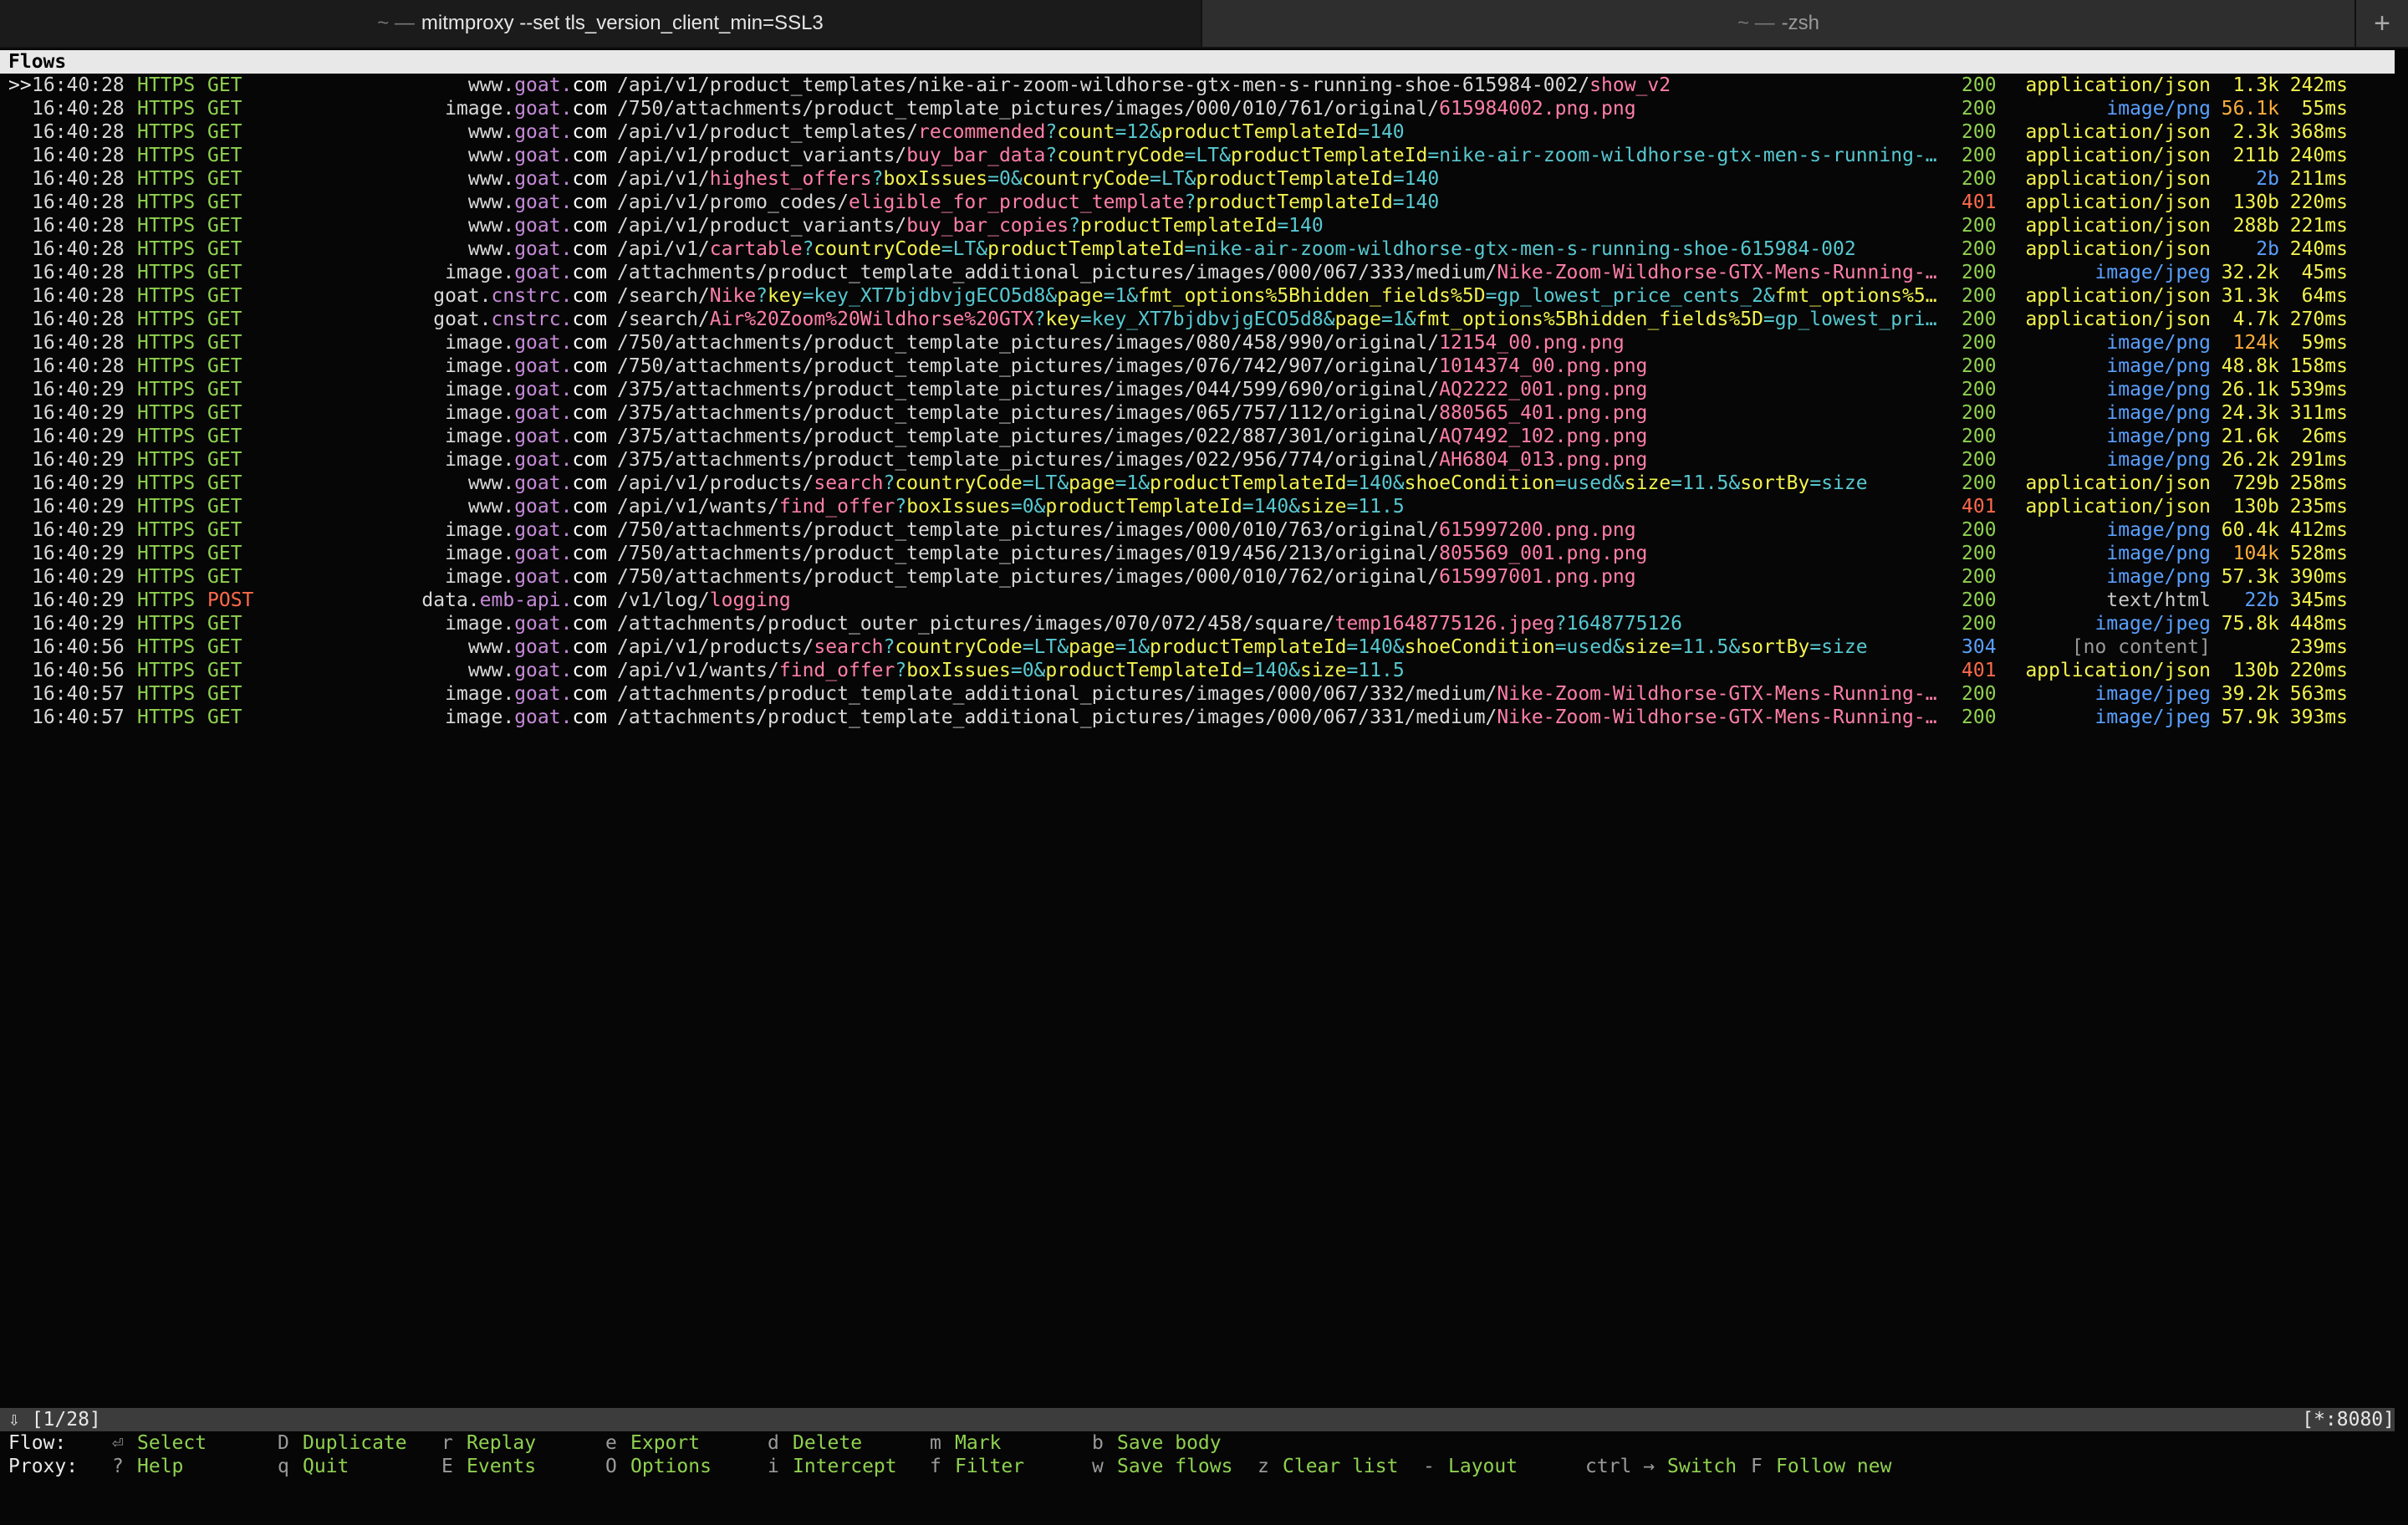 This screenshot has width=2408, height=1525. What do you see at coordinates (326, 1466) in the screenshot?
I see `action-quit: Quit` at bounding box center [326, 1466].